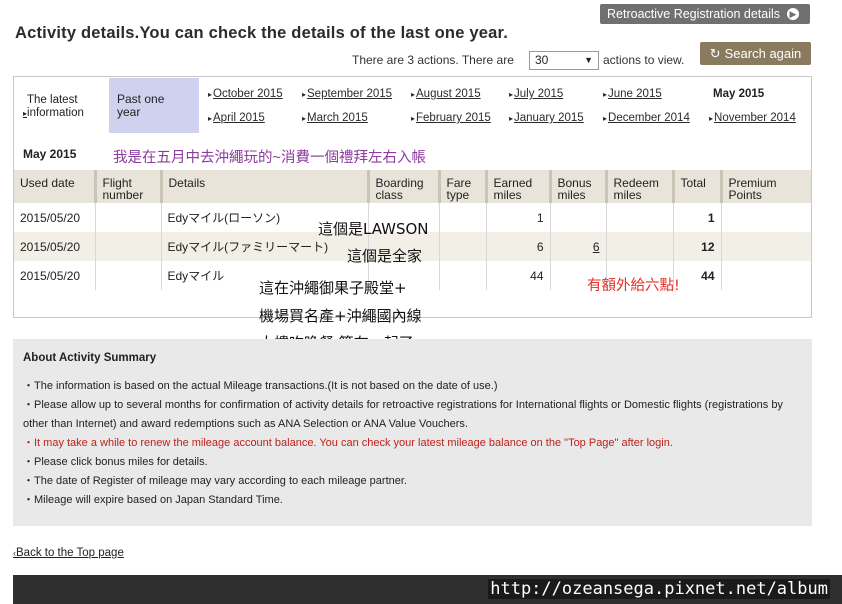 Image resolution: width=842 pixels, height=604 pixels. I want to click on bonus-miles-link: 6, so click(596, 247).